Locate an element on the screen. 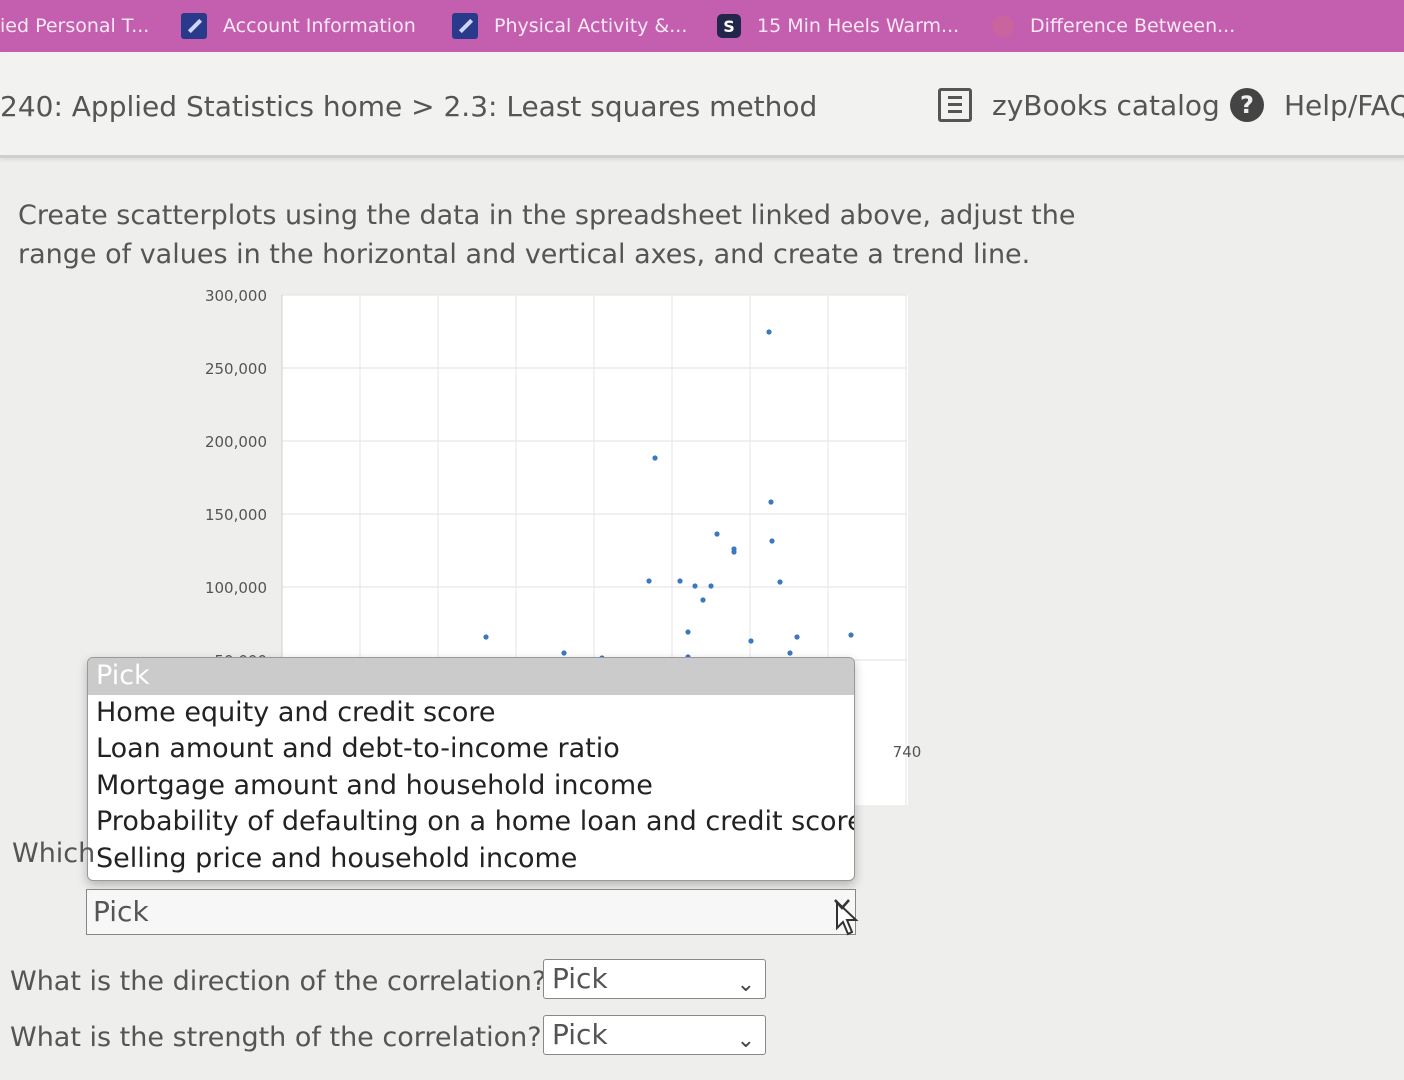  dropdown-option: Mortgage amount and household income is located at coordinates (471, 786).